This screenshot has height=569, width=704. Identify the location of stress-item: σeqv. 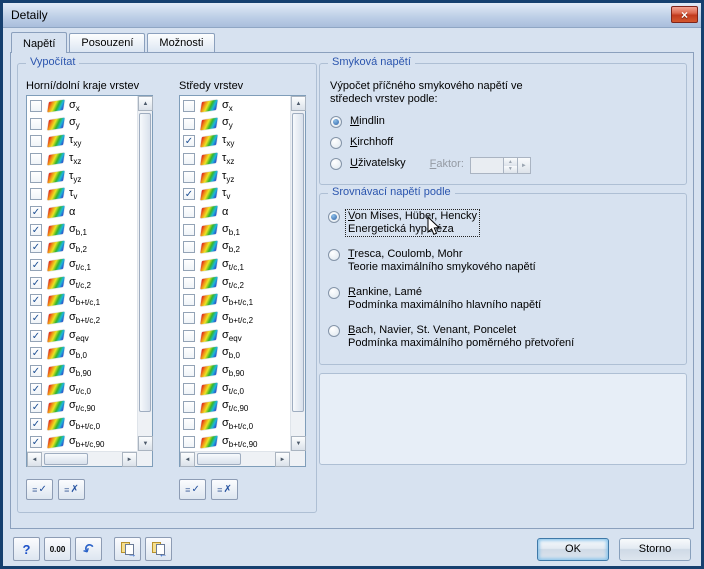
(235, 336).